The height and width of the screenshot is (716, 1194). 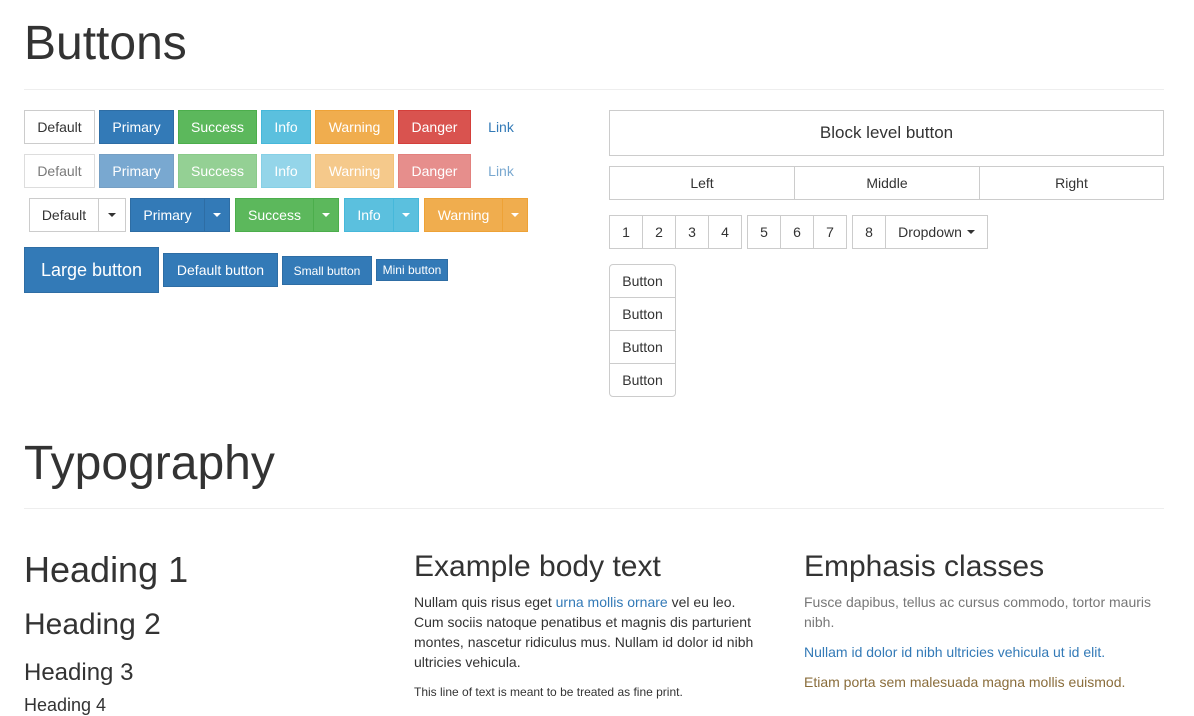 I want to click on success-split-button: Success, so click(x=274, y=215).